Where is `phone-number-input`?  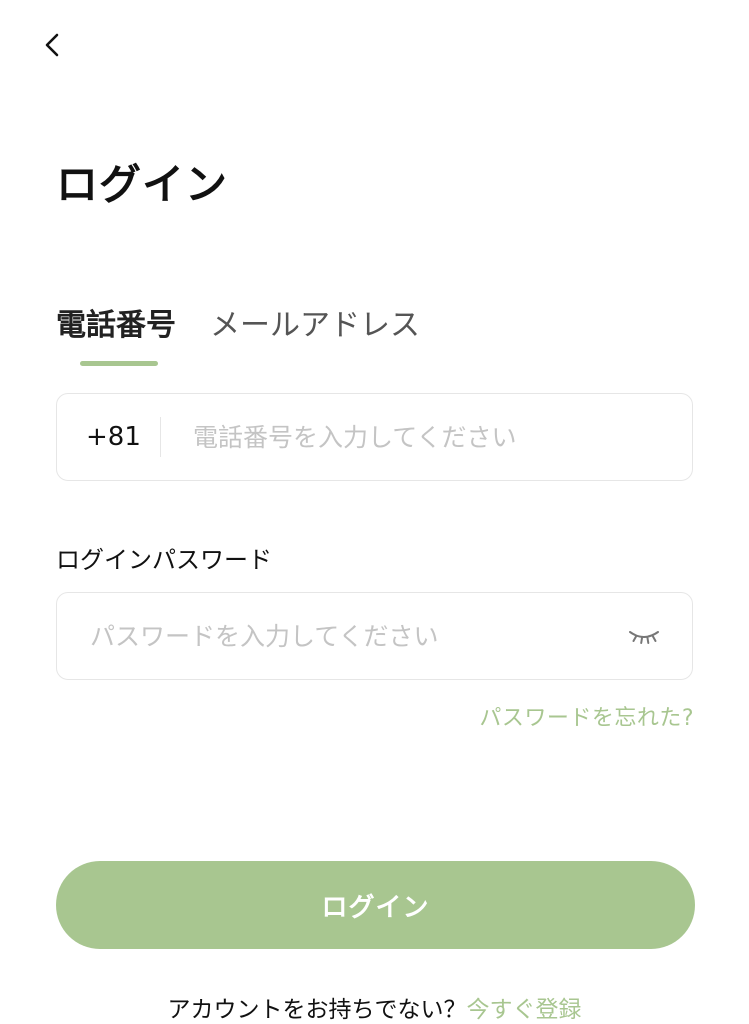
phone-number-input is located at coordinates (442, 437).